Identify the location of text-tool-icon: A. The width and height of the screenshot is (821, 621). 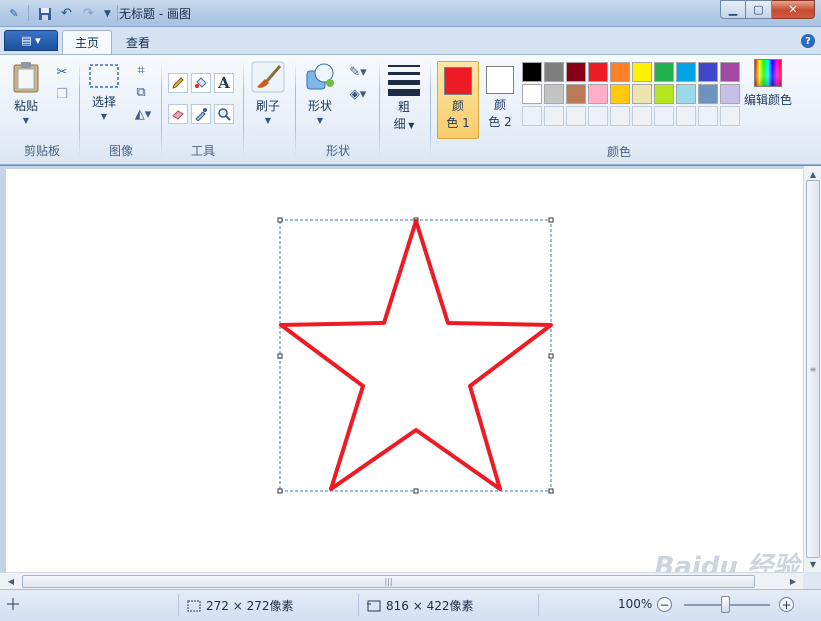
(224, 83).